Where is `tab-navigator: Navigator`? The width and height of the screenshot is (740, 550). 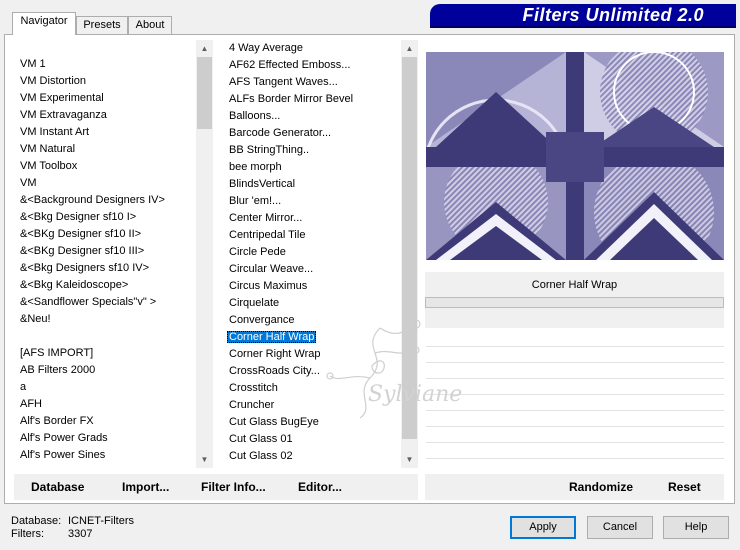
tab-navigator: Navigator is located at coordinates (44, 23).